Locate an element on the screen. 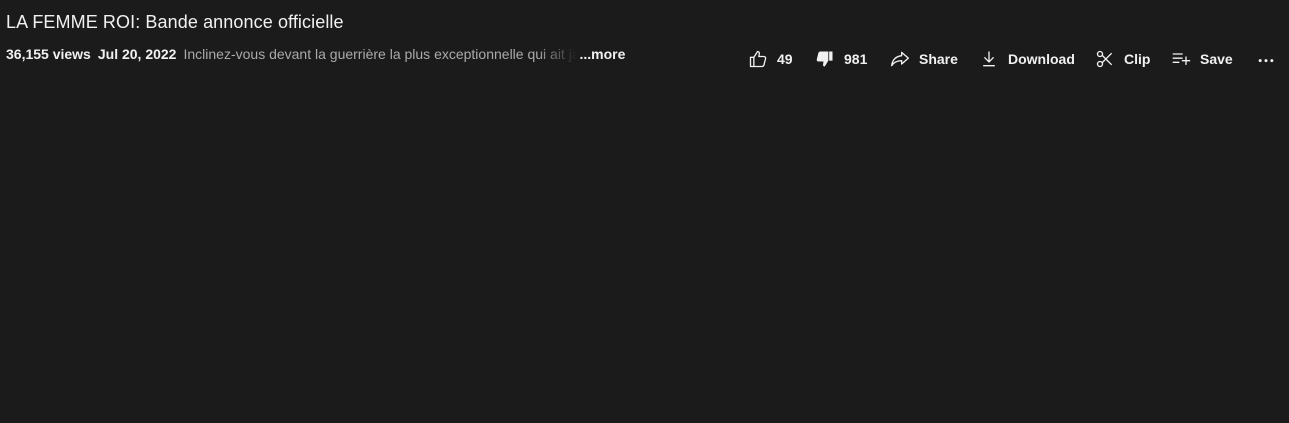 The width and height of the screenshot is (1289, 423). playlist-add-icon is located at coordinates (1181, 59).